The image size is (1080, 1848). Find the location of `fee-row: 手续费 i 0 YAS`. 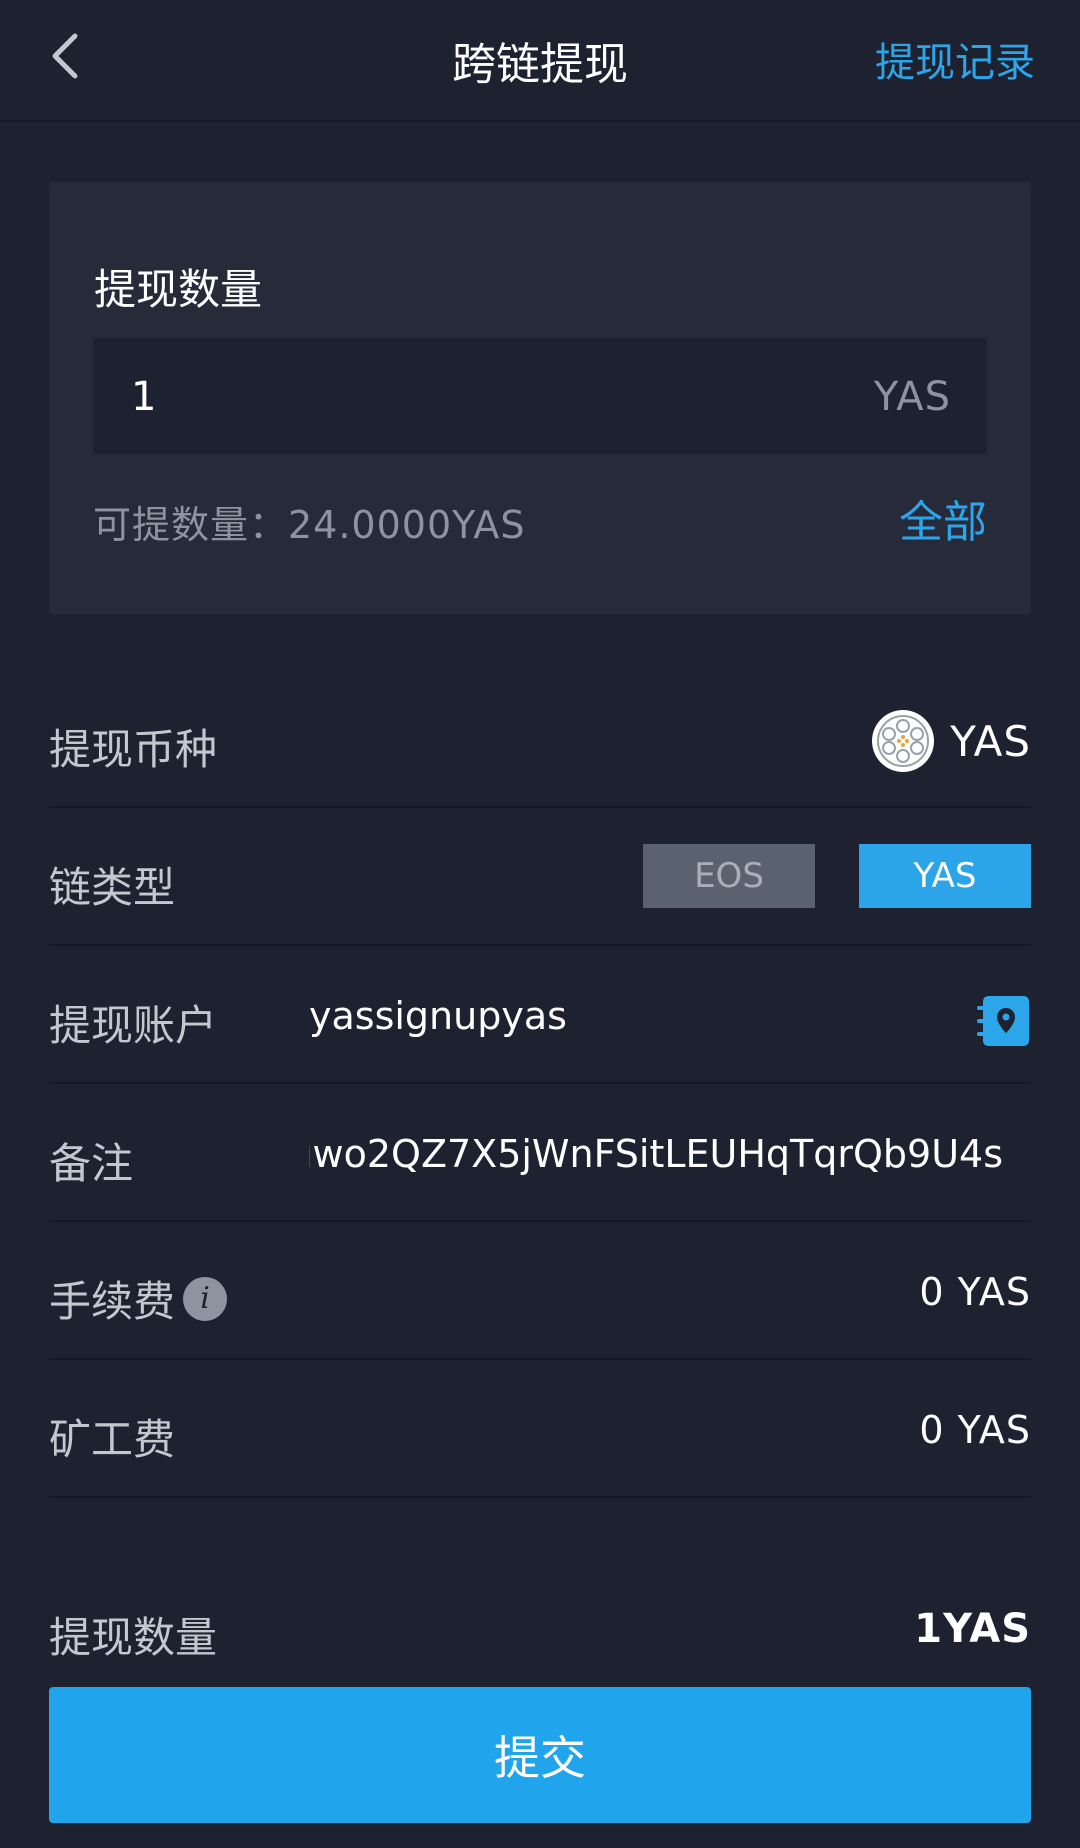

fee-row: 手续费 i 0 YAS is located at coordinates (540, 1292).